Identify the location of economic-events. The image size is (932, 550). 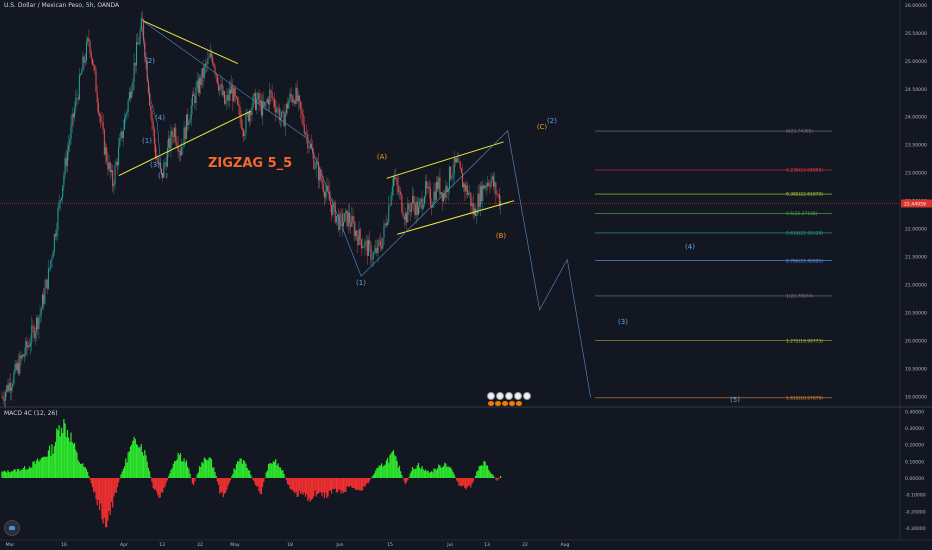
(509, 396).